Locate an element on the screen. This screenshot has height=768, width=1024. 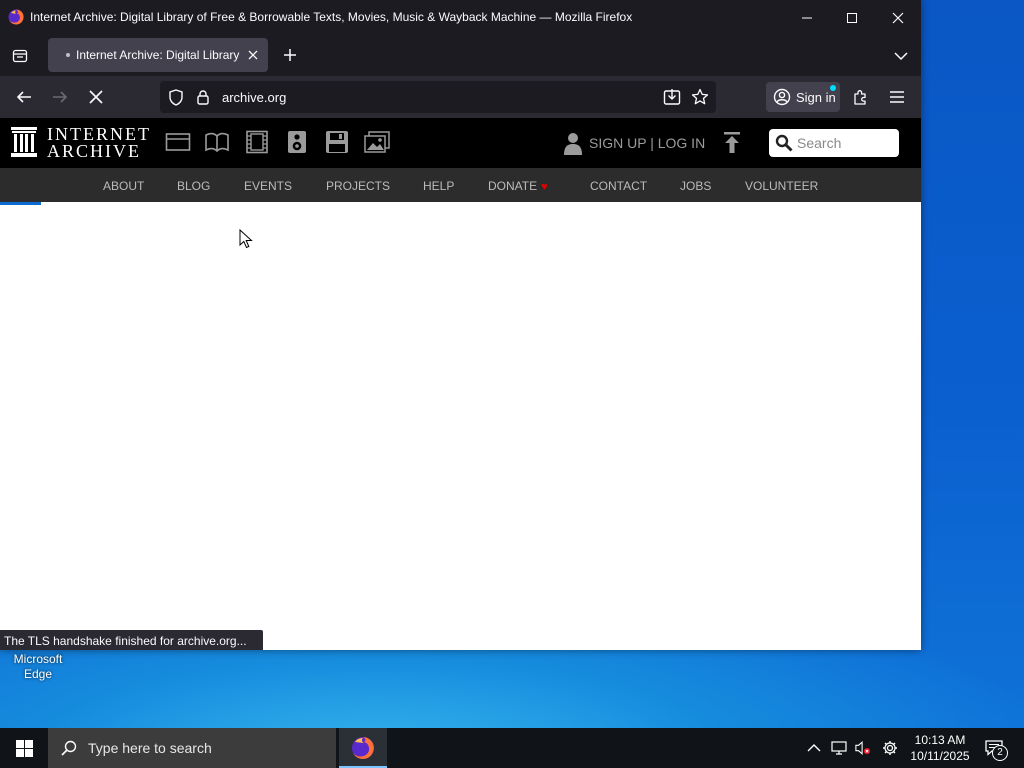
mouse-pointer-icon is located at coordinates (246, 239).